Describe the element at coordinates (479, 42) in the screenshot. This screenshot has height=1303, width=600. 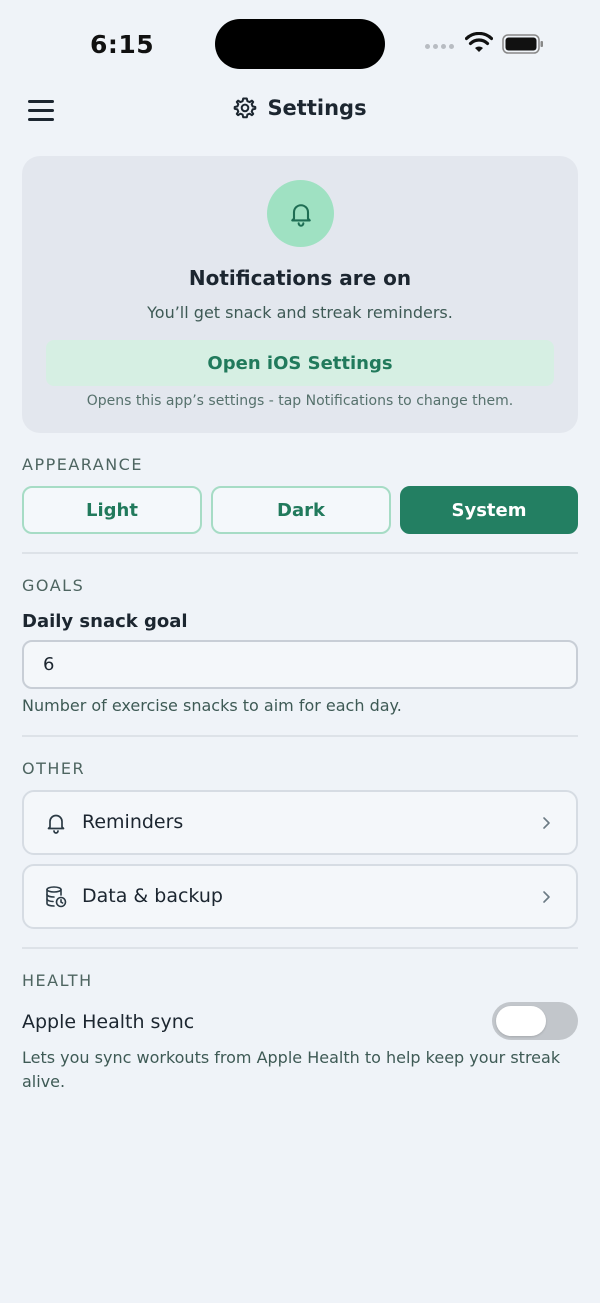
I see `wifi-icon` at that location.